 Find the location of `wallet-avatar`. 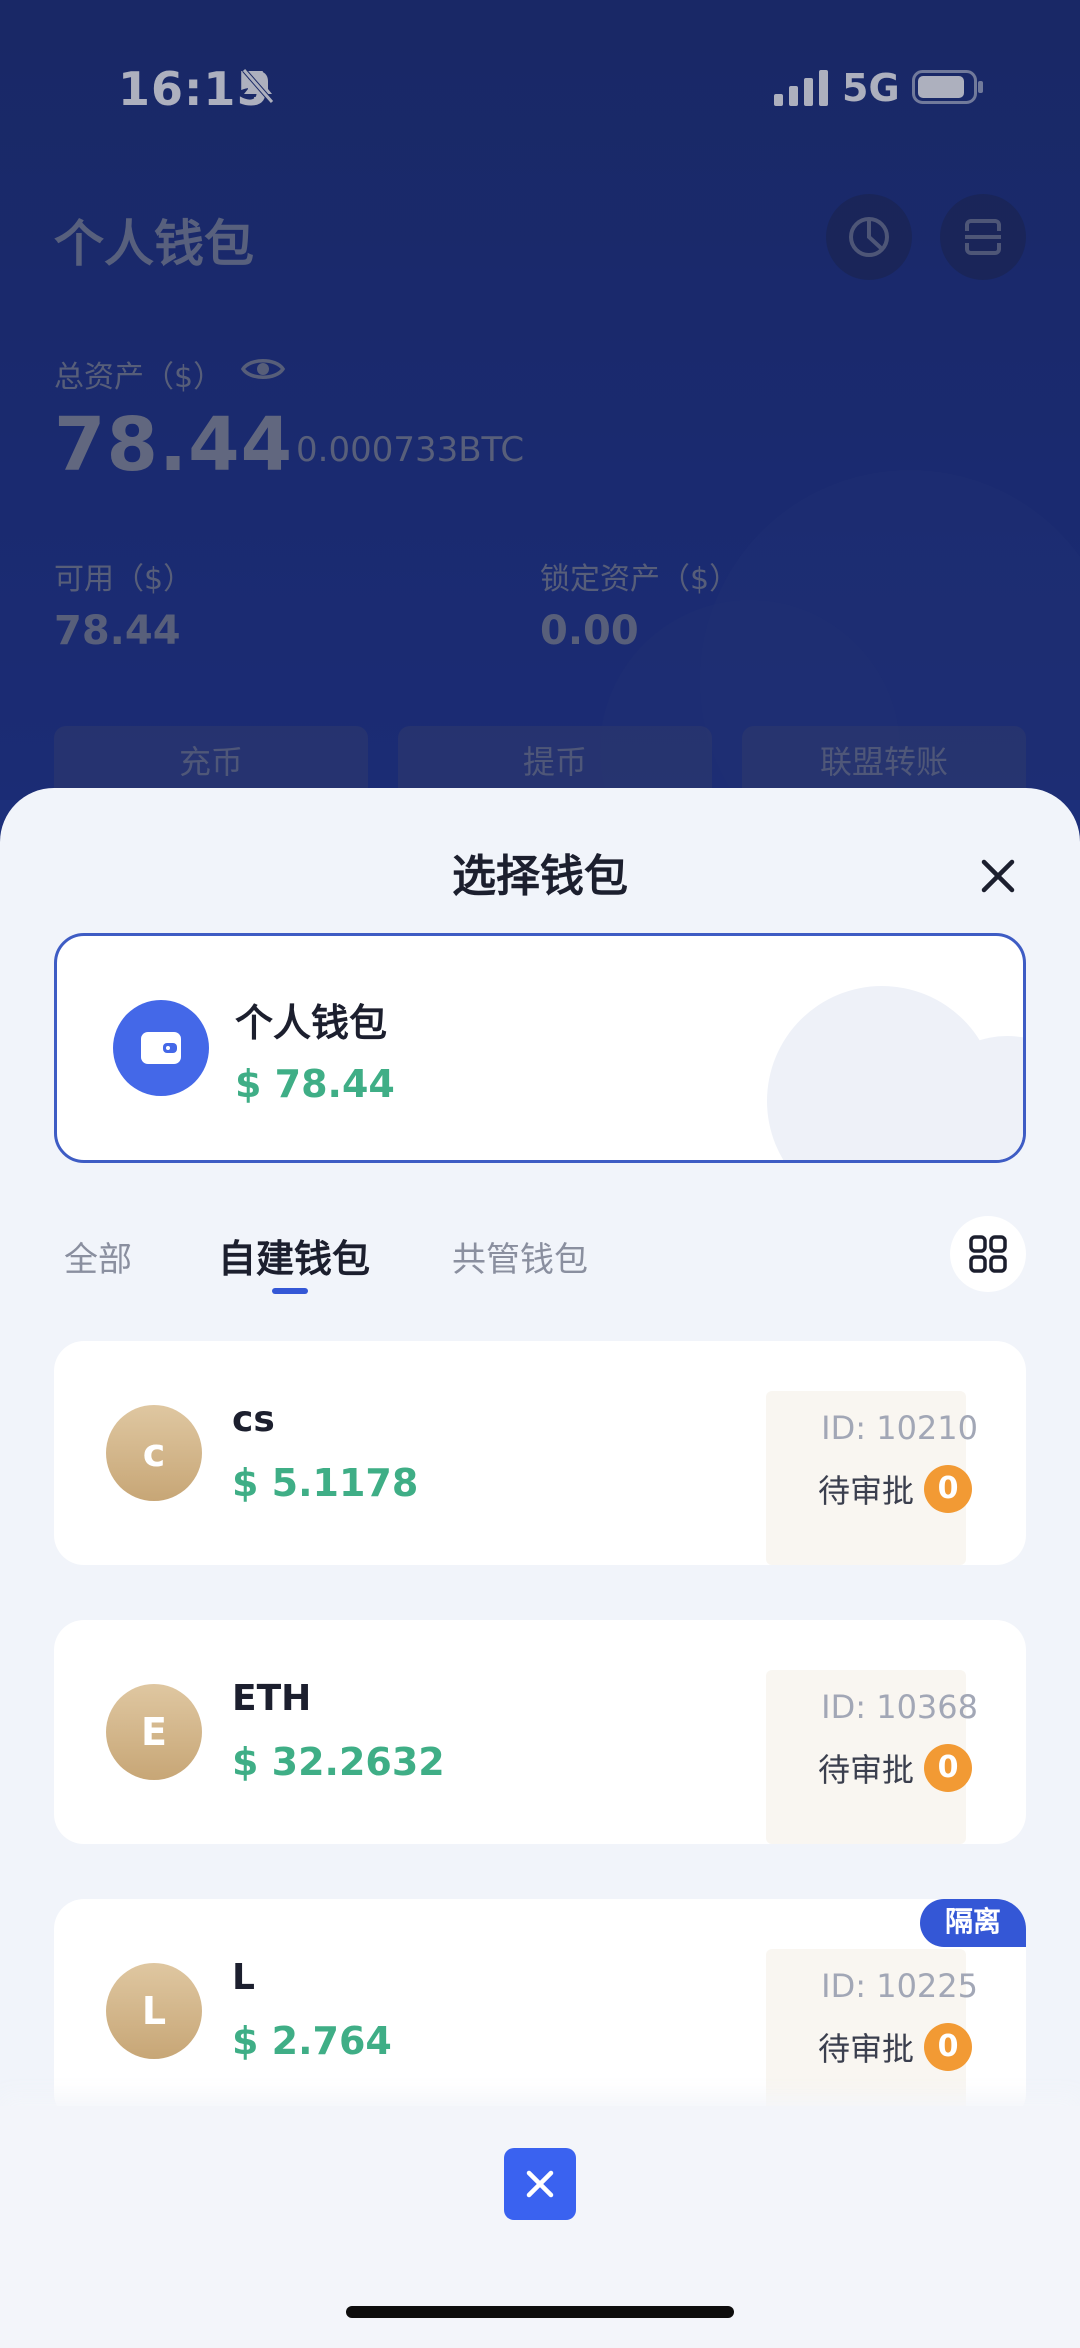

wallet-avatar is located at coordinates (161, 1048).